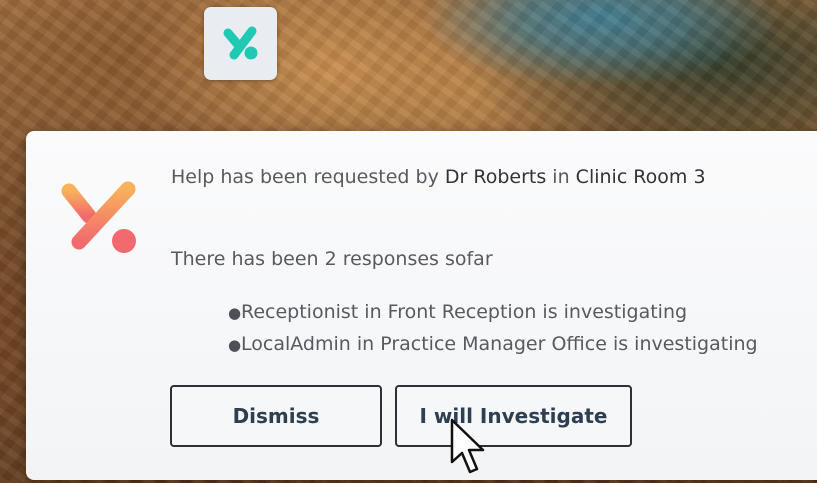  What do you see at coordinates (332, 259) in the screenshot?
I see `responses-summary: There has been 2 responses sofar` at bounding box center [332, 259].